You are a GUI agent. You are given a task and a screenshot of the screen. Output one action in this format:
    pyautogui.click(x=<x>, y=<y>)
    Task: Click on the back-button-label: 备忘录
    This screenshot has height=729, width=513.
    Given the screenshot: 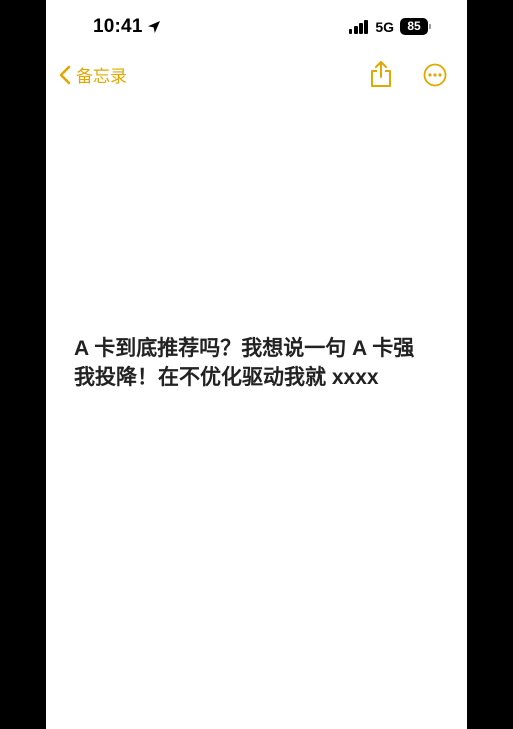 What is the action you would take?
    pyautogui.click(x=101, y=76)
    